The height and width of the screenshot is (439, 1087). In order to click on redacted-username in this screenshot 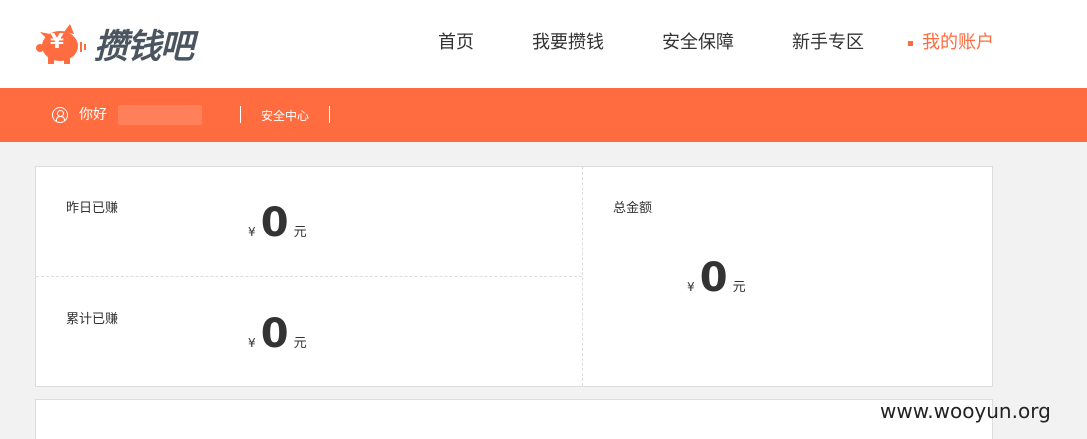, I will do `click(160, 115)`.